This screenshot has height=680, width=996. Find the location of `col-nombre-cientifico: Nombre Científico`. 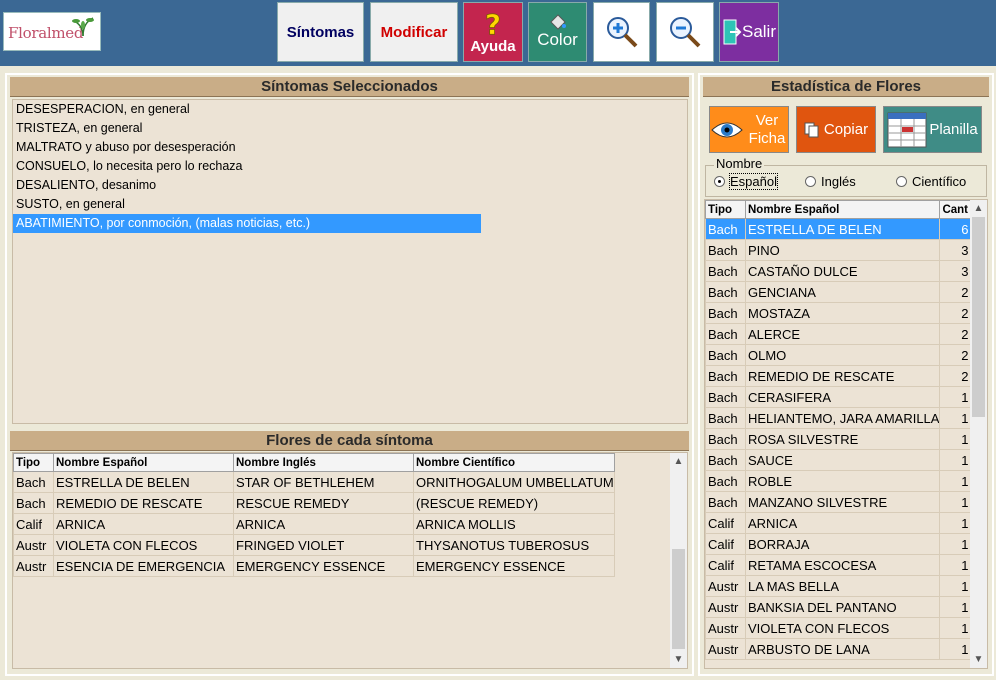

col-nombre-cientifico: Nombre Científico is located at coordinates (514, 462).